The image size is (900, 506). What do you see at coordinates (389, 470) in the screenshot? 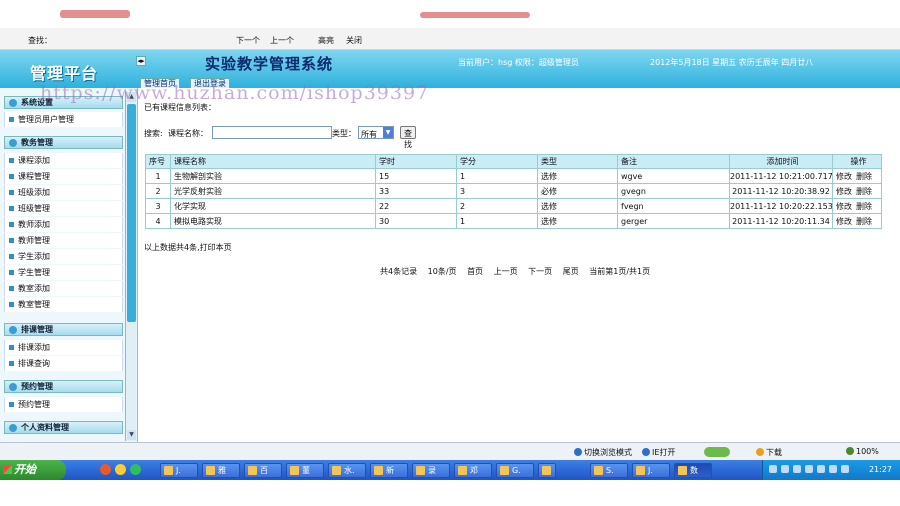
I see `task-button: 新` at bounding box center [389, 470].